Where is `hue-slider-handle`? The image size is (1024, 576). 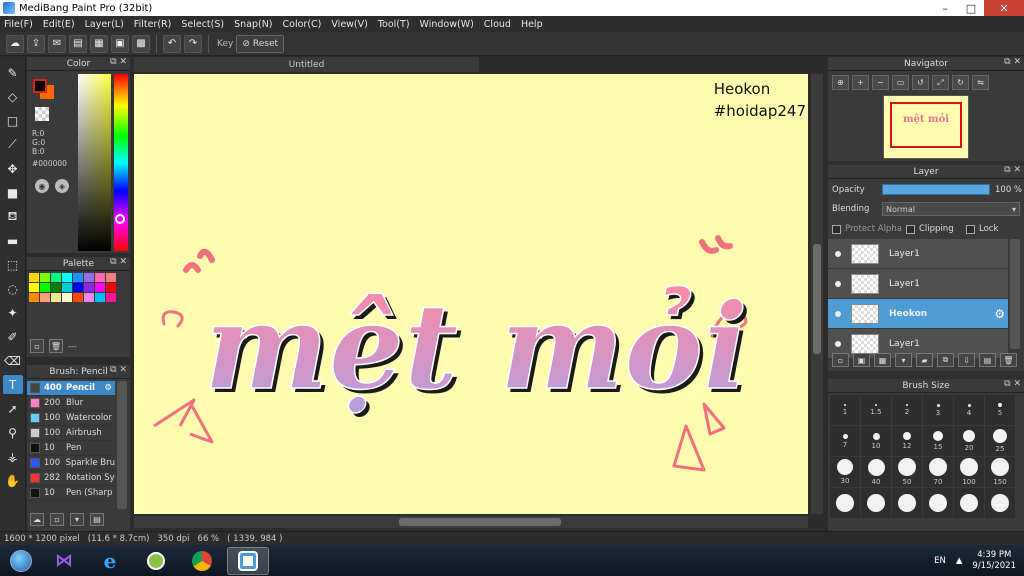 hue-slider-handle is located at coordinates (120, 219).